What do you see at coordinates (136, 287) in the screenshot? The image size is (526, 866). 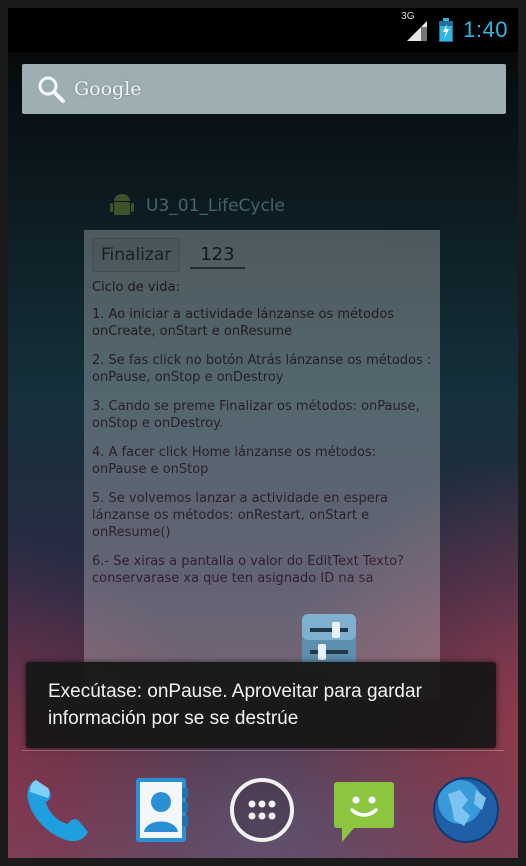 I see `lifecycle-heading: Ciclo de vida:` at bounding box center [136, 287].